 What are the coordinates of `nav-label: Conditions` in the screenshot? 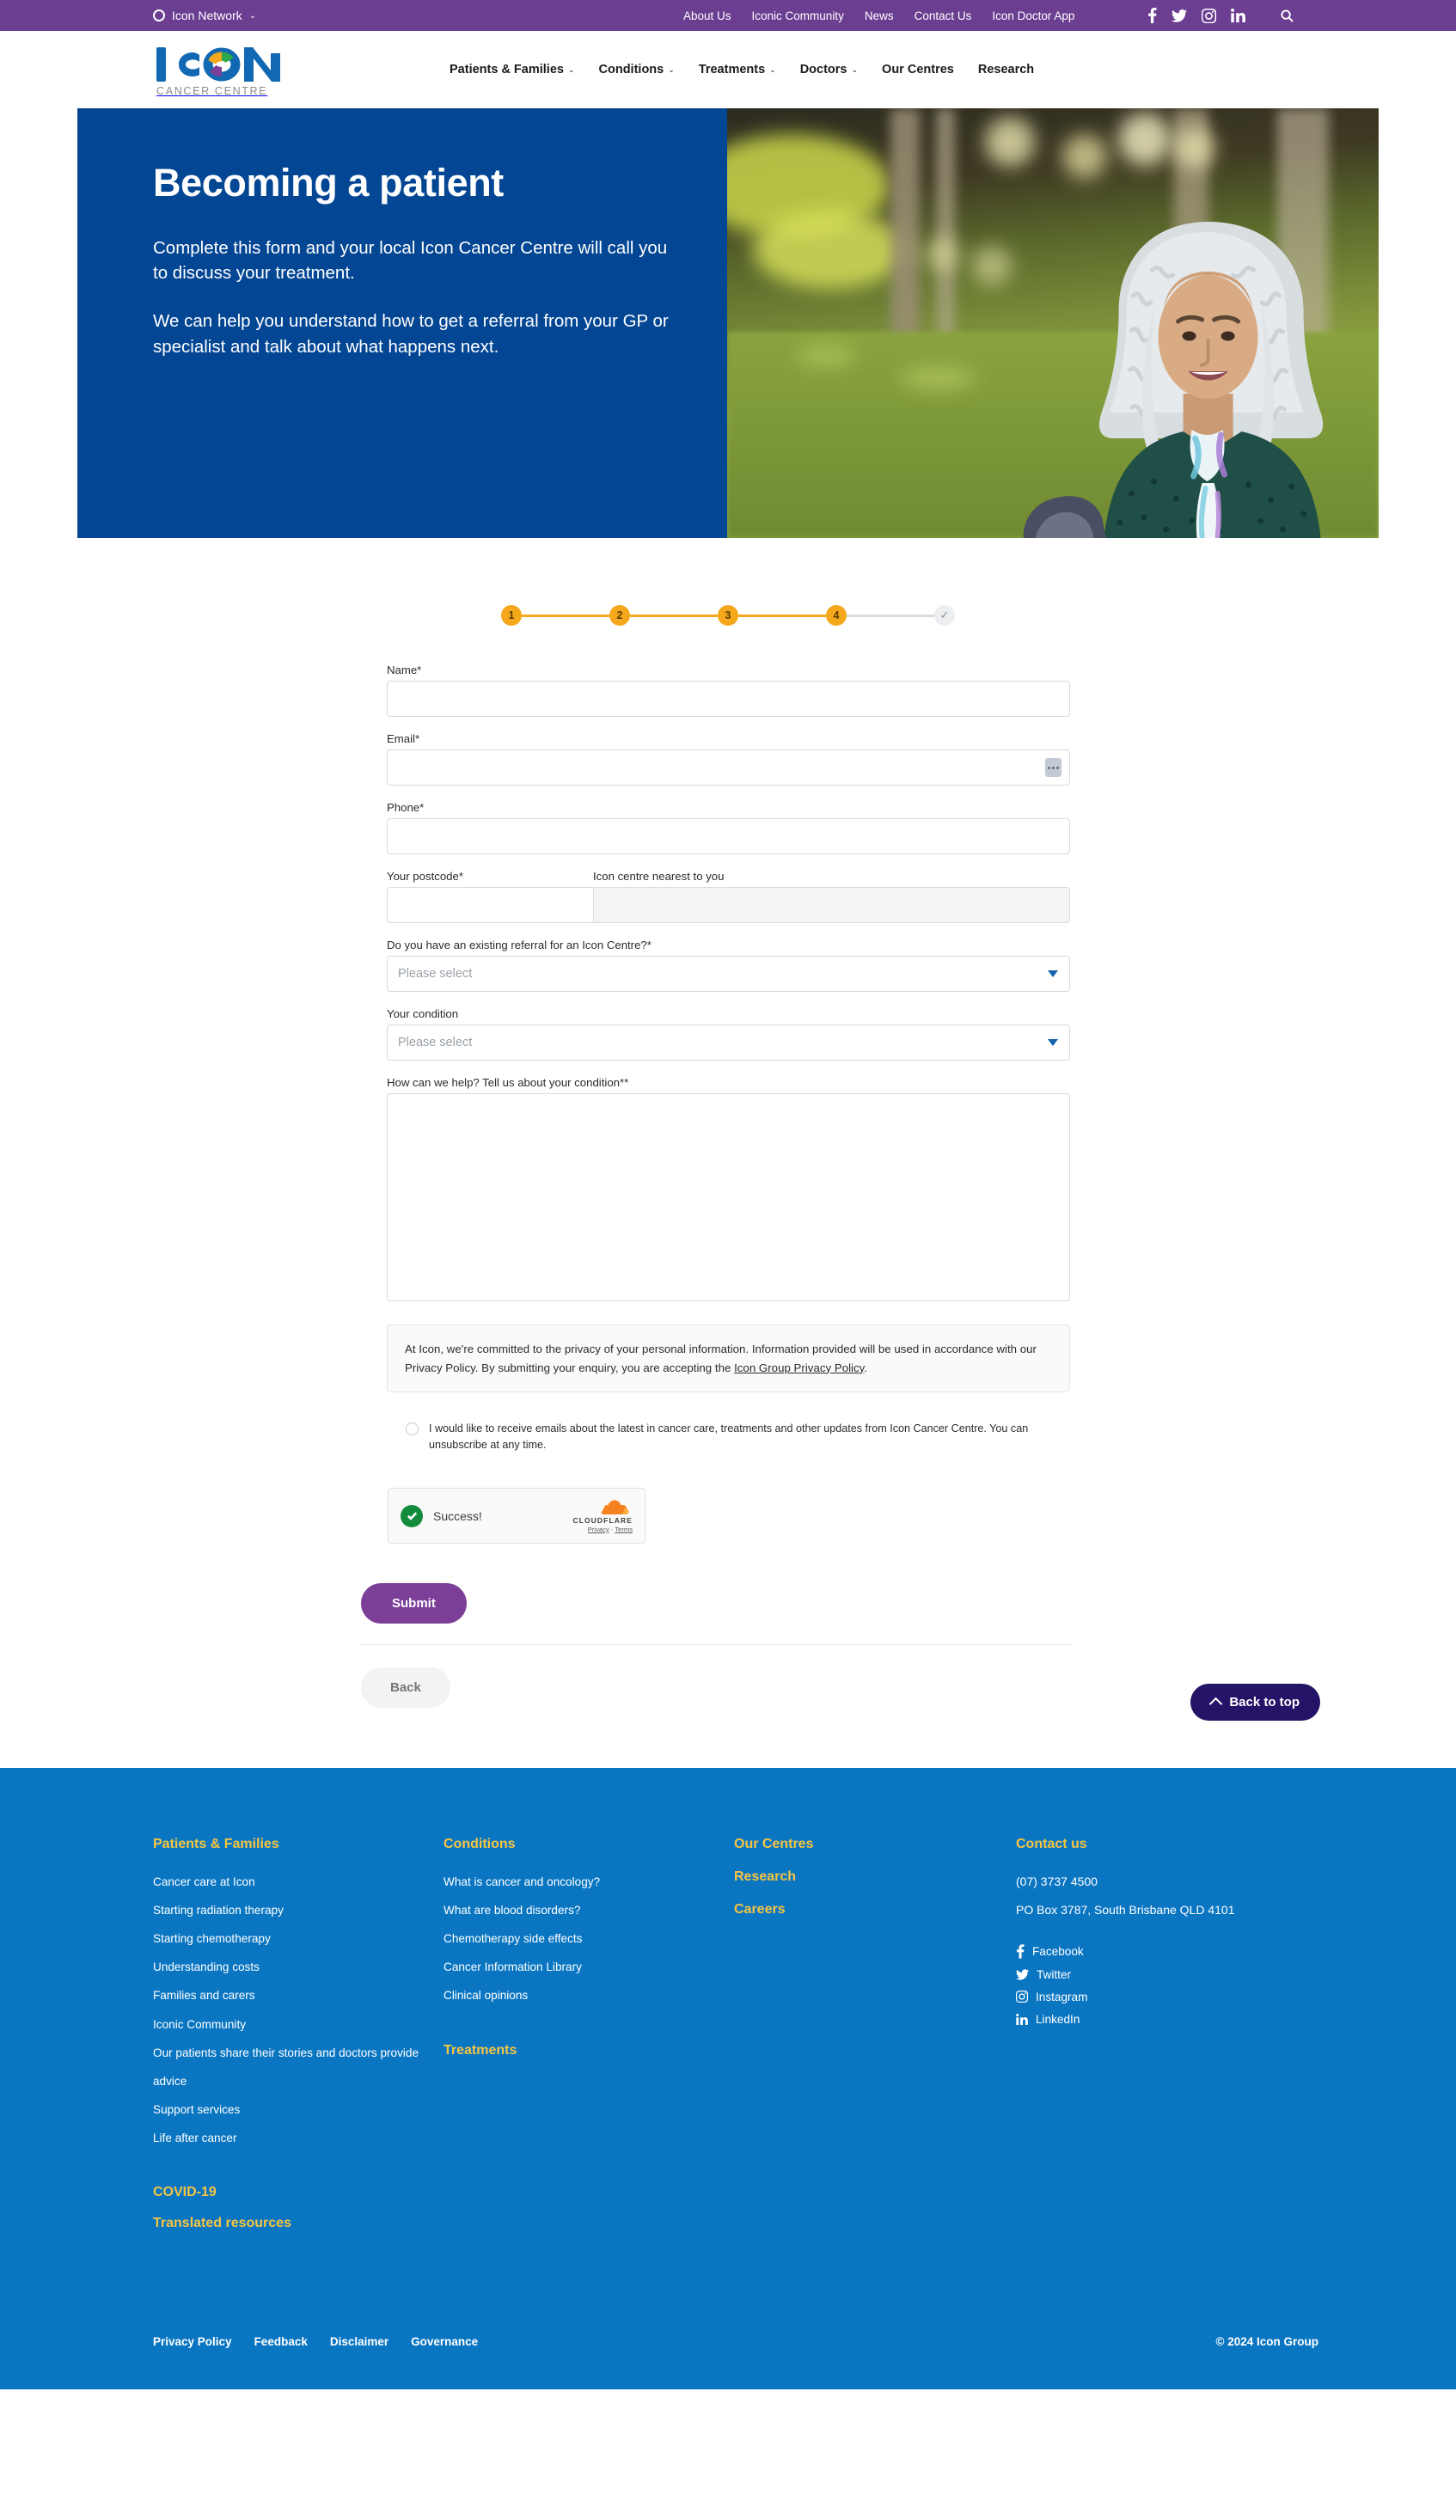 It's located at (631, 70).